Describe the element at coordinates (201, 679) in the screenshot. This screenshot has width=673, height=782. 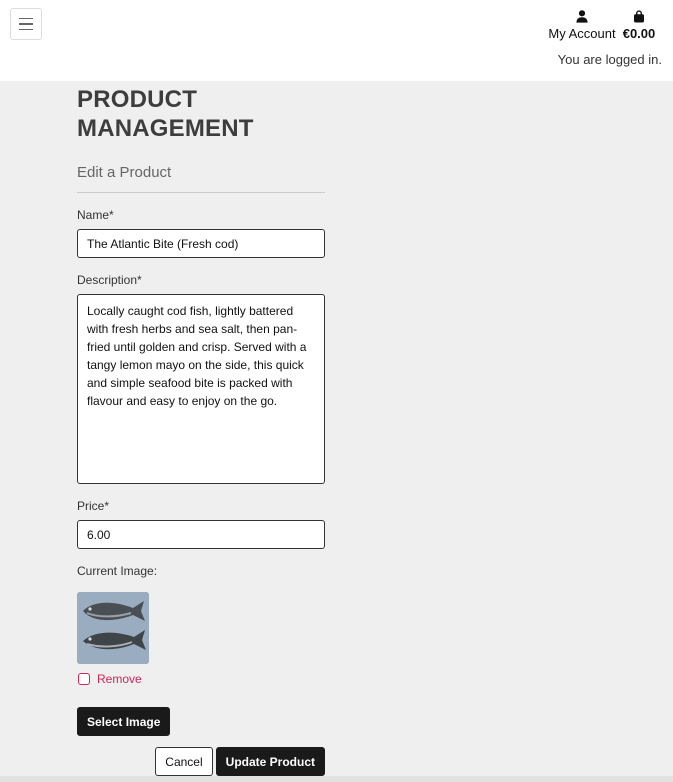
I see `remove-image-row: Remove` at that location.